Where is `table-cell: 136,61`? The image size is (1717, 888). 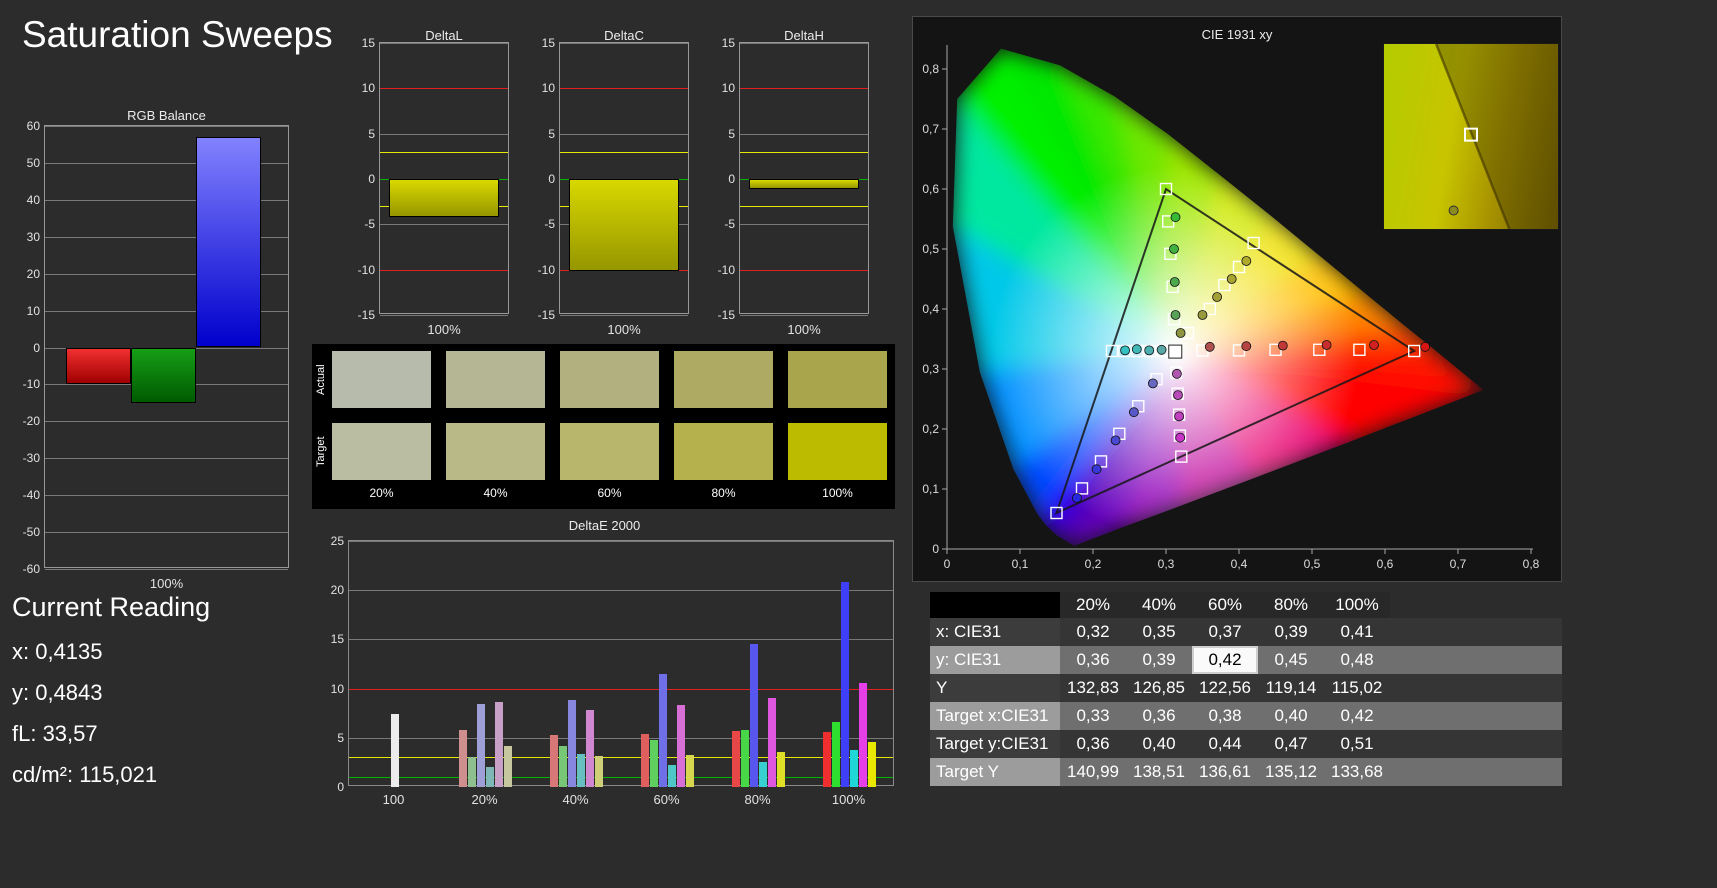
table-cell: 136,61 is located at coordinates (1225, 772).